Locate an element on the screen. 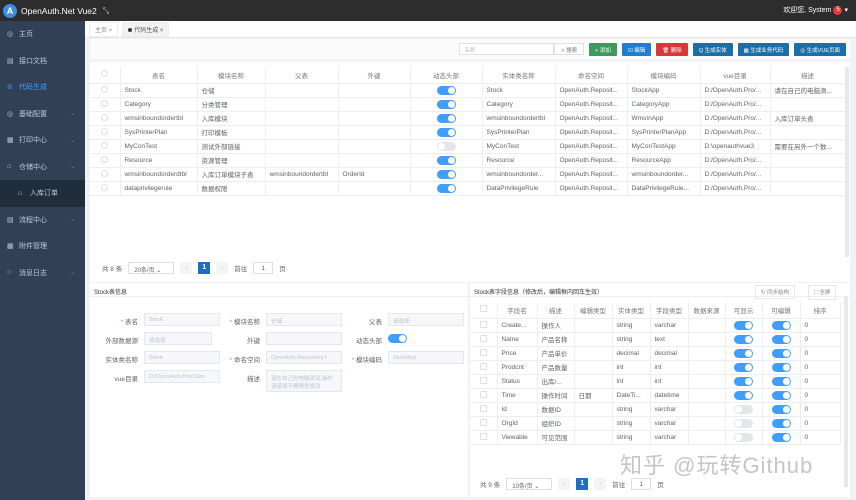 The height and width of the screenshot is (500, 856). generate-vue-page-button: ◎ 生成VUE页面 is located at coordinates (820, 49).